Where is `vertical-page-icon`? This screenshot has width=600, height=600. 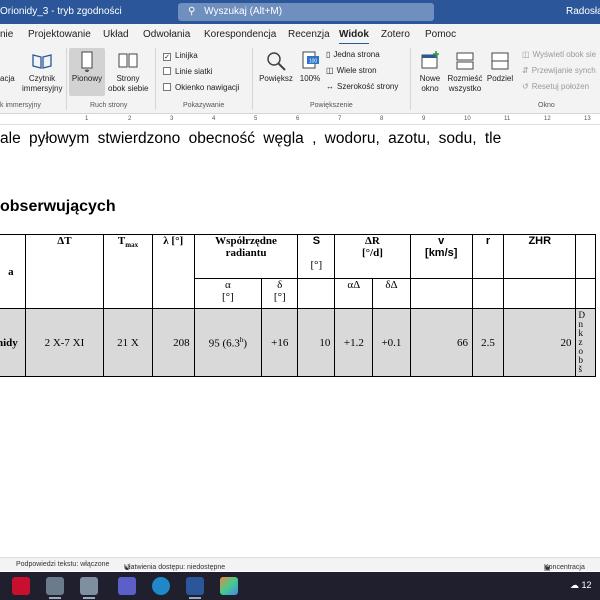 vertical-page-icon is located at coordinates (87, 61).